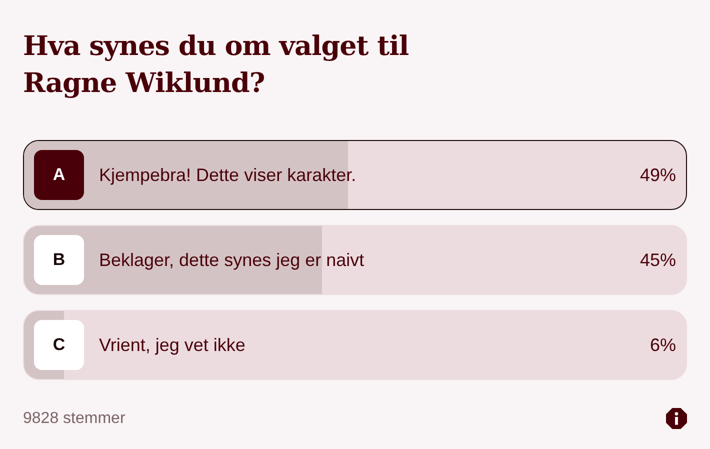 The image size is (710, 449). Describe the element at coordinates (232, 260) in the screenshot. I see `option-label: Beklager, dette synes jeg er naivt` at that location.